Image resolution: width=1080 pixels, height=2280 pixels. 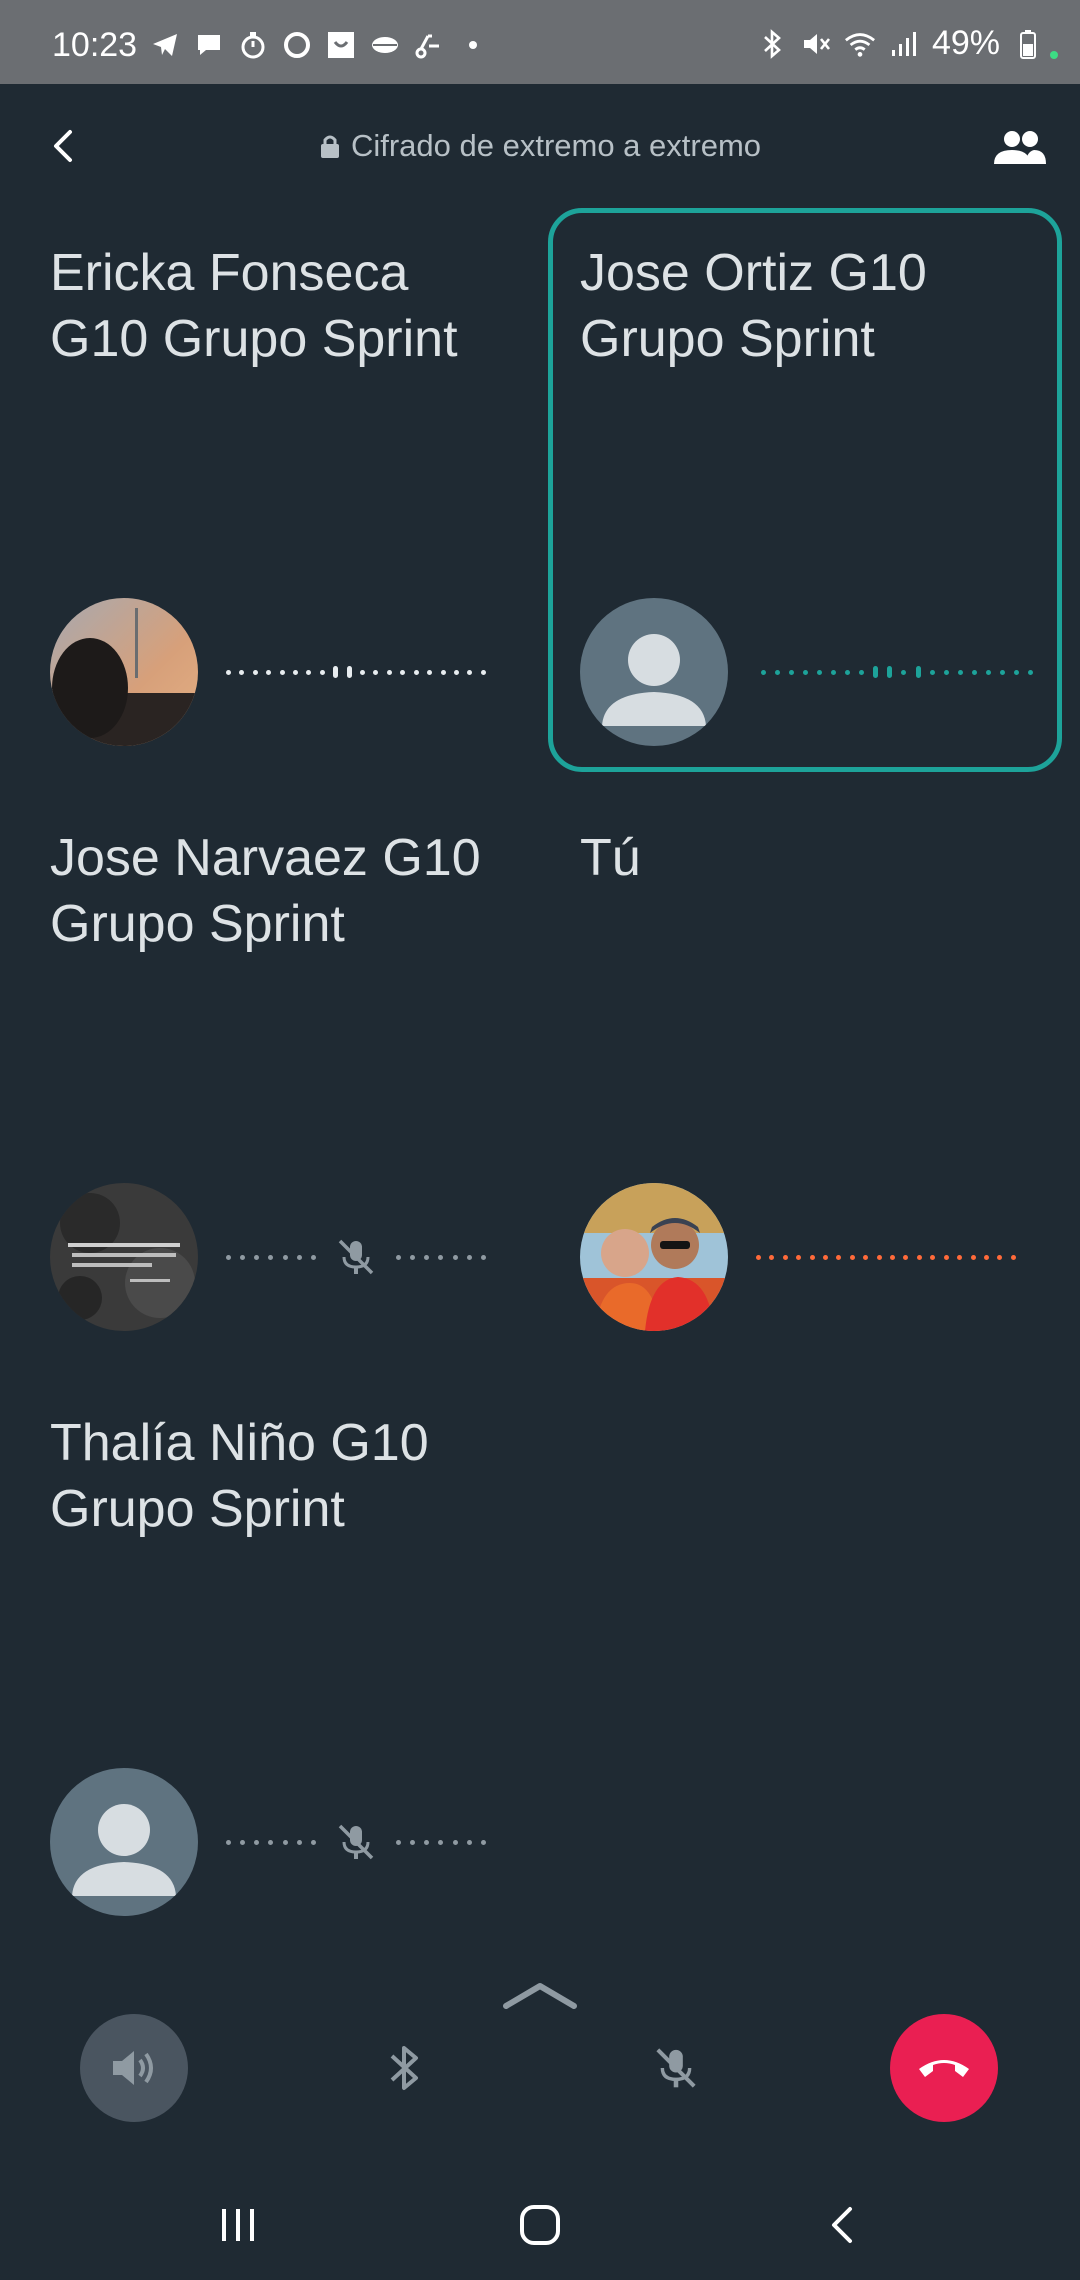 I want to click on notification-icons, so click(x=319, y=45).